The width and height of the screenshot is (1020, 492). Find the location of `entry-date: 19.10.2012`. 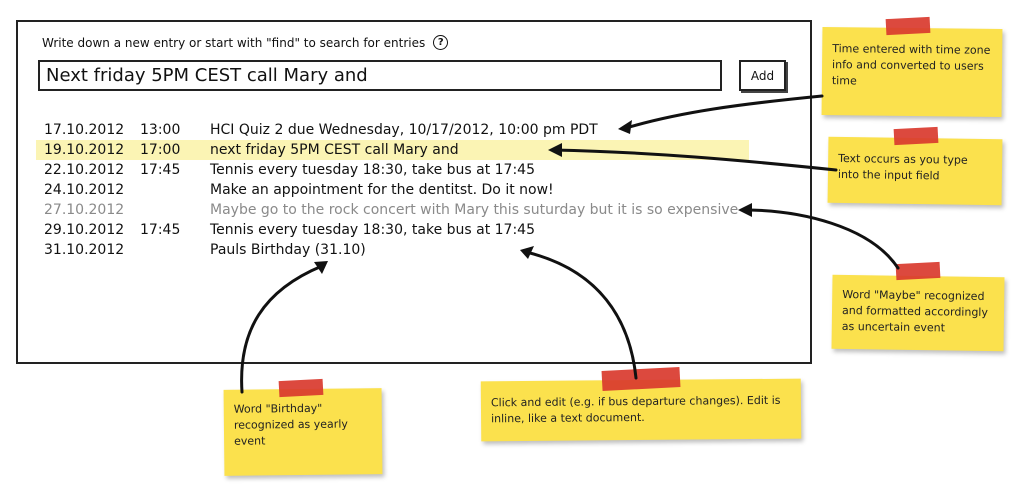

entry-date: 19.10.2012 is located at coordinates (84, 150).